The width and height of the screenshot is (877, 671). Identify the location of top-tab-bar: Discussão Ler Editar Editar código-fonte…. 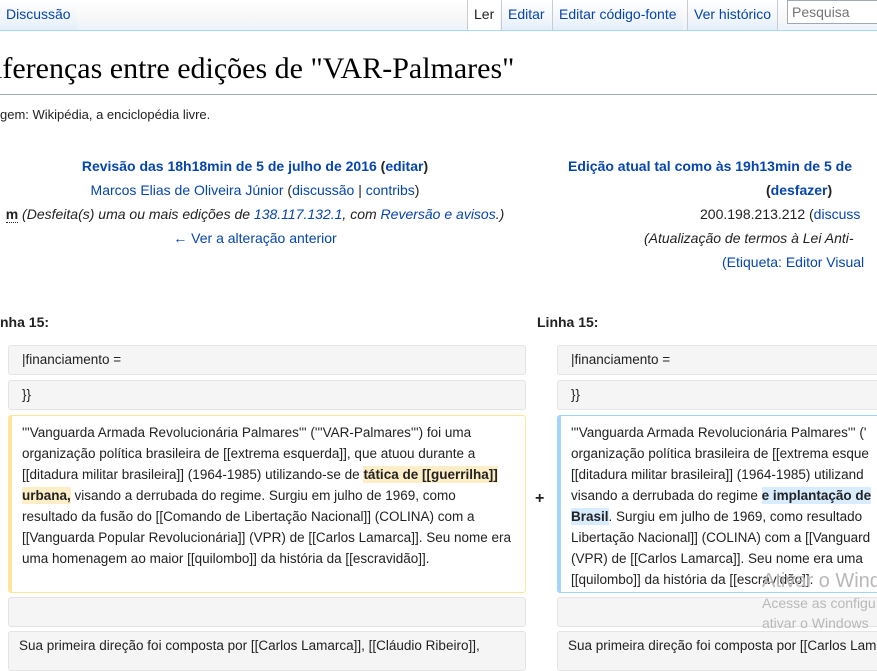
(438, 15).